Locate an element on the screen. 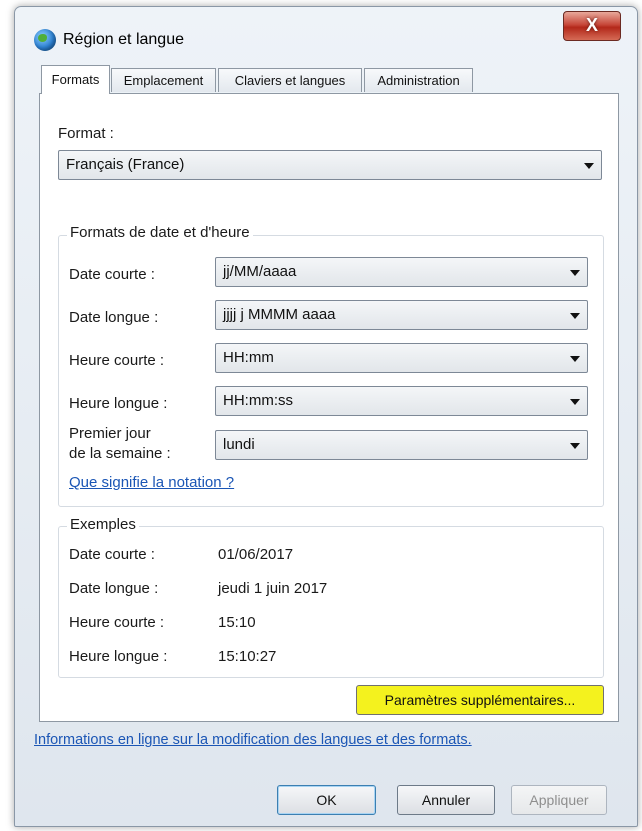 The width and height of the screenshot is (642, 831). close-icon: X is located at coordinates (591, 25).